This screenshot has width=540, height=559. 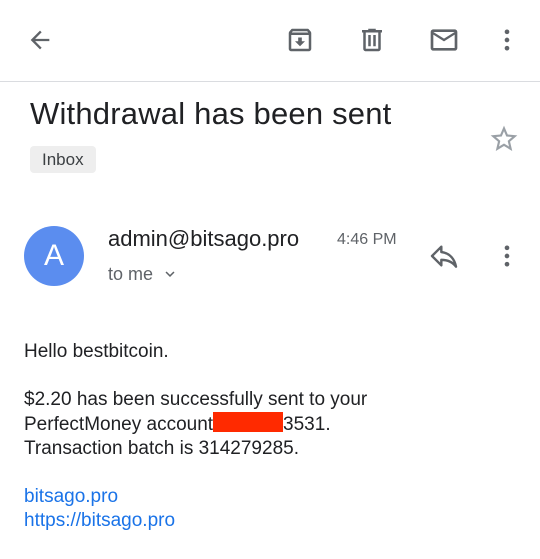 I want to click on sender-address: admin@bitsago.pro, so click(x=204, y=238).